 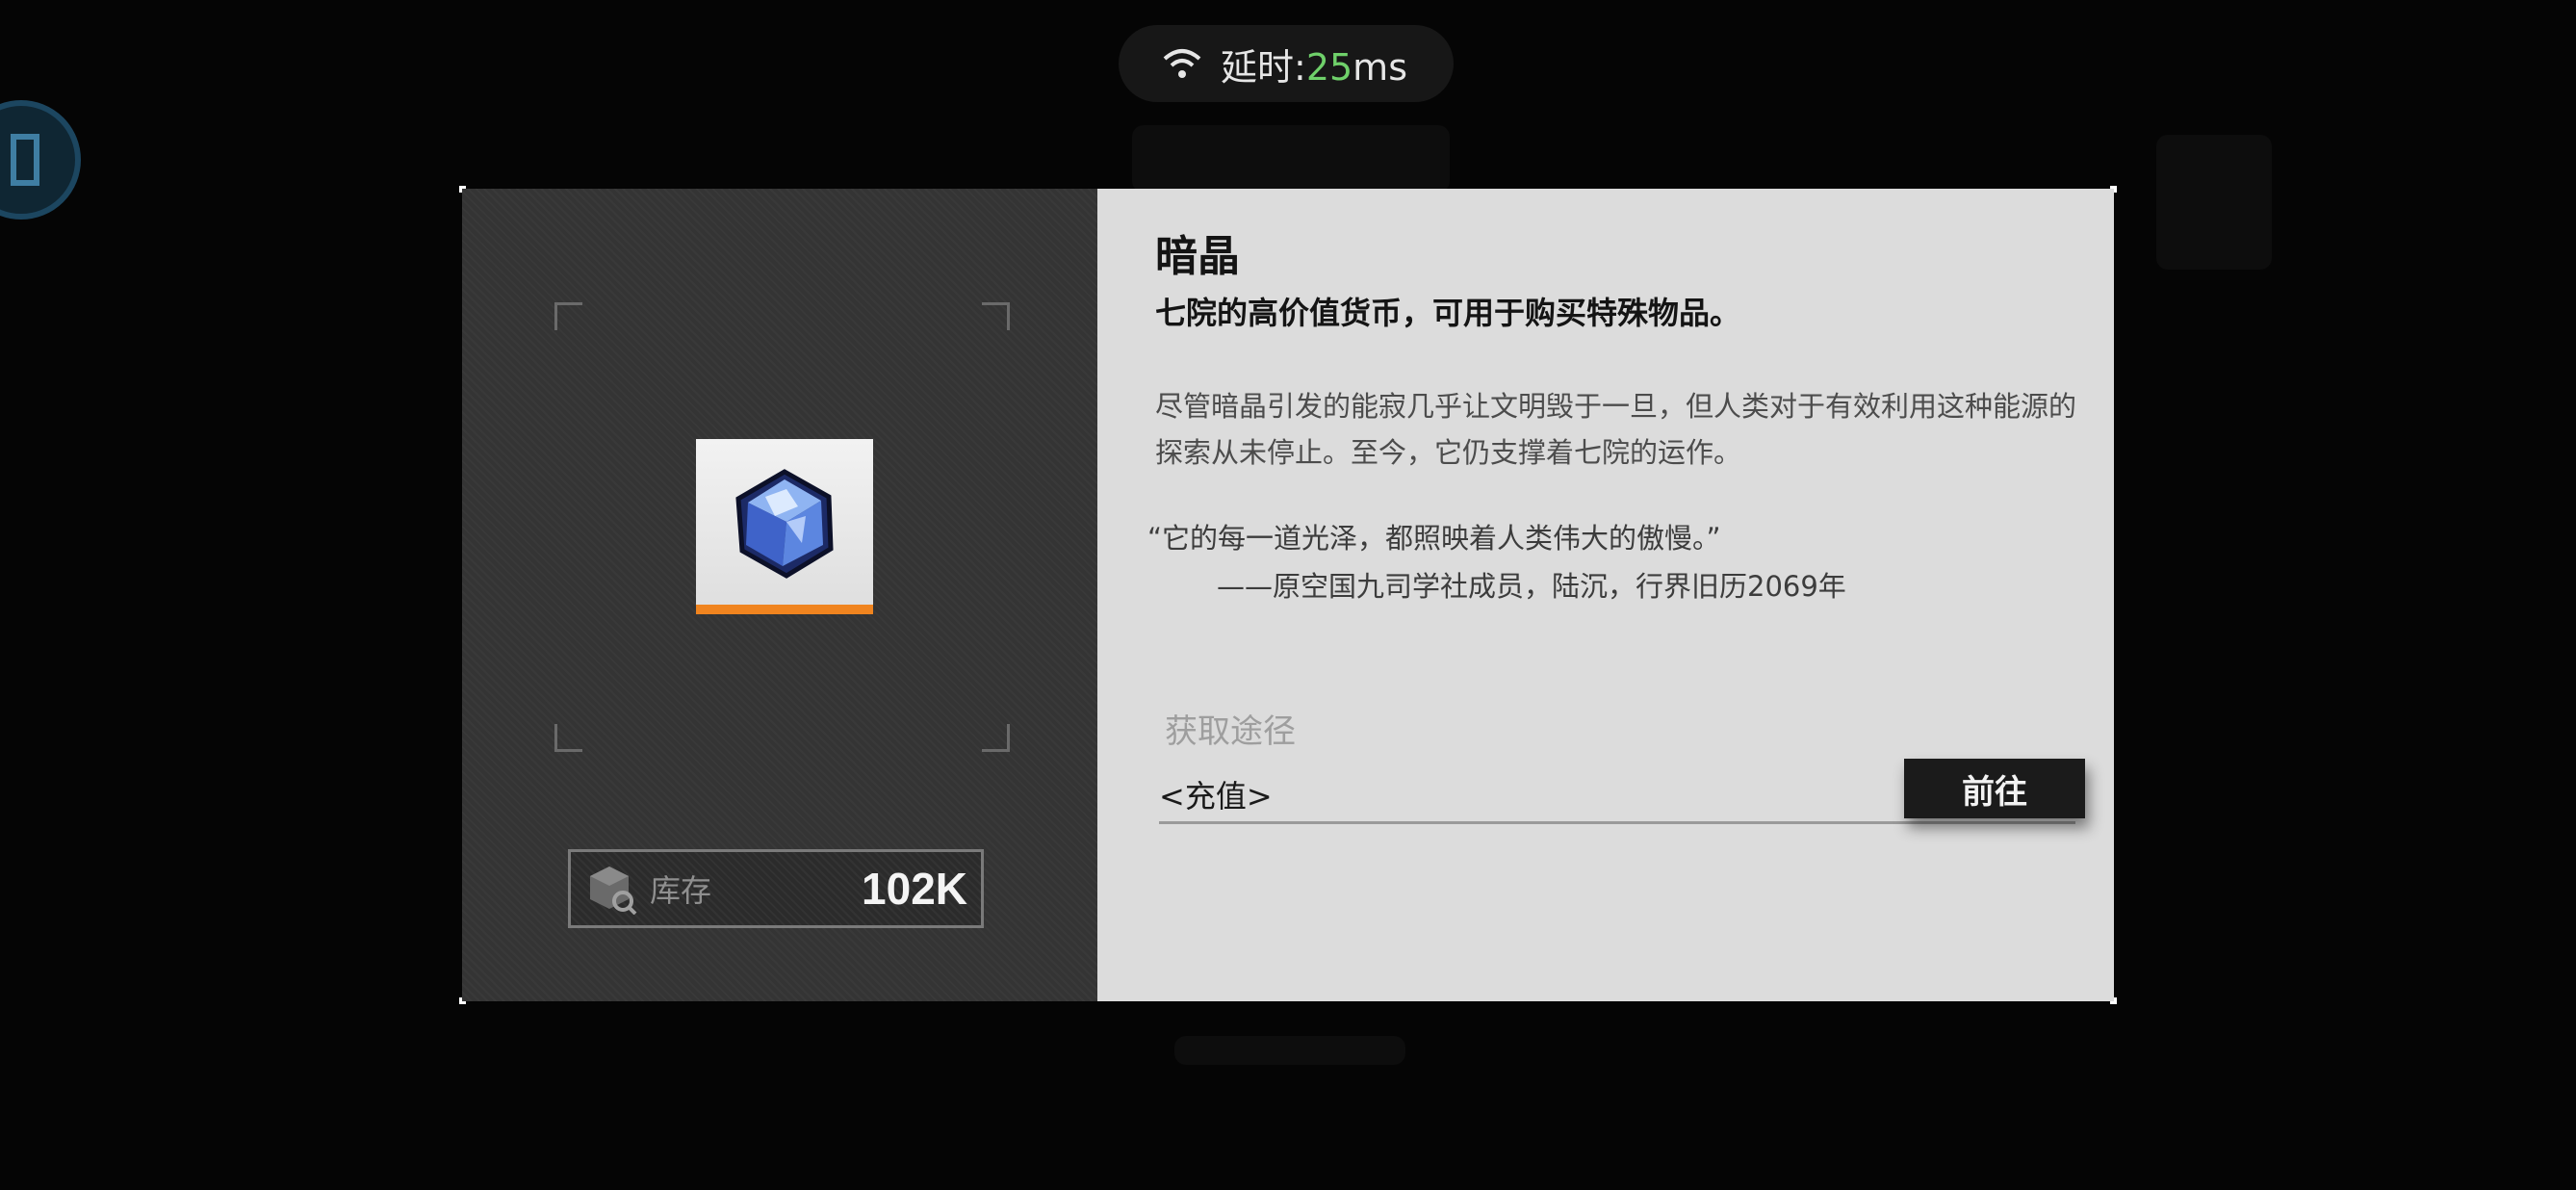 I want to click on item-quote-author: ——原空国九司学社成员，陆沉，行界旧历2069年, so click(x=1532, y=586).